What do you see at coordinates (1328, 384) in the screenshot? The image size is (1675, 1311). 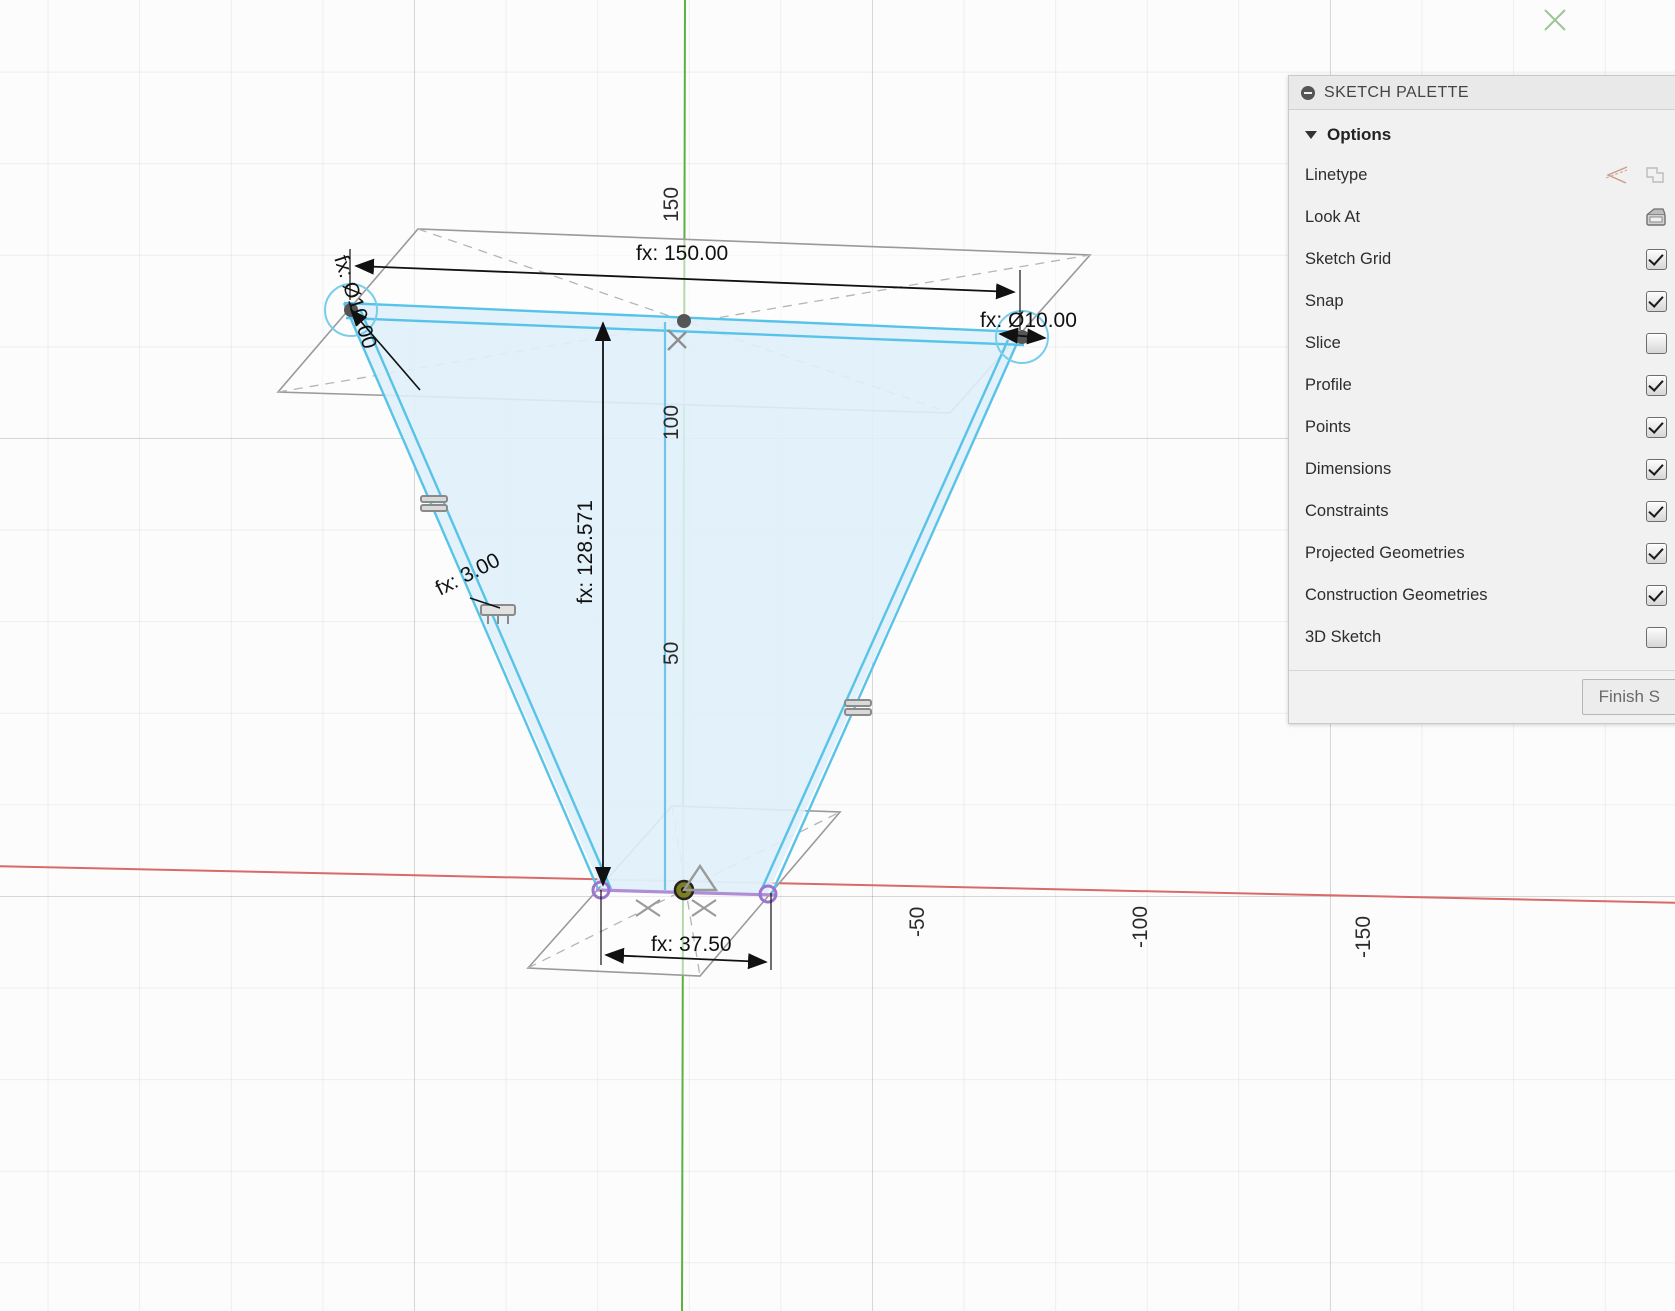 I see `option-label-profile: Profile` at bounding box center [1328, 384].